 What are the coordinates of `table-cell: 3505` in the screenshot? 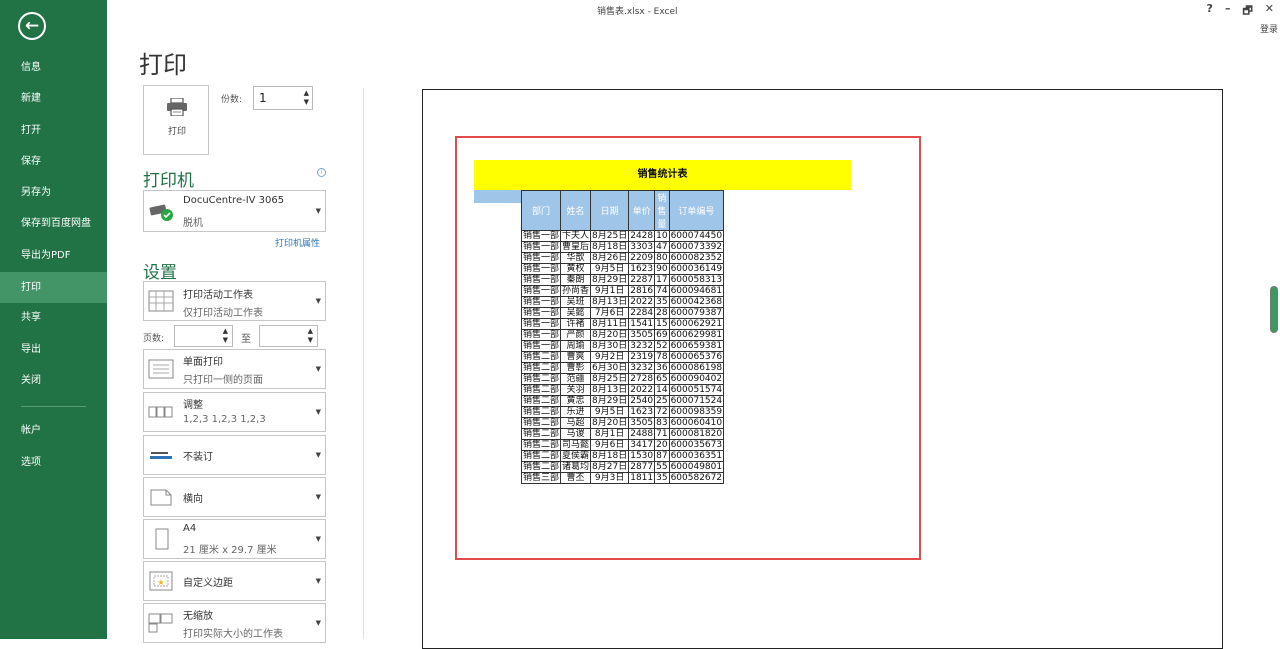 It's located at (642, 335).